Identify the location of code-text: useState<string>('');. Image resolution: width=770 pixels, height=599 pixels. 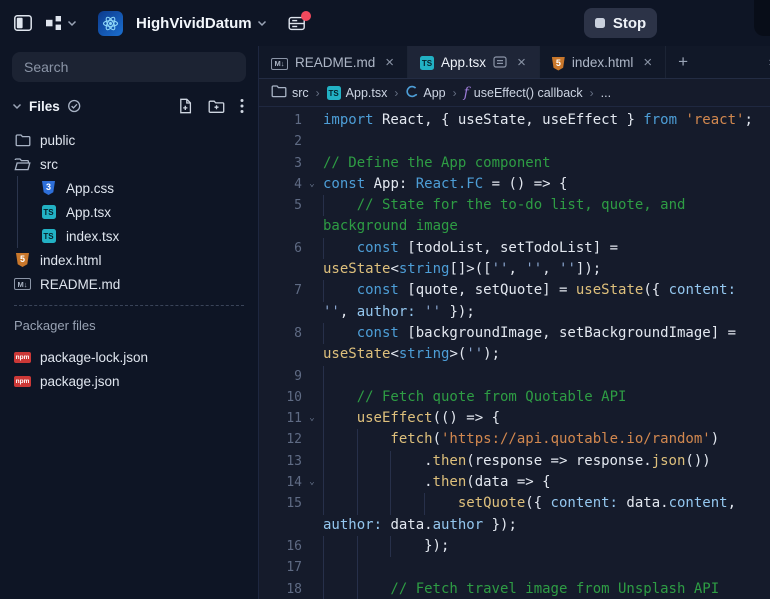
(412, 354).